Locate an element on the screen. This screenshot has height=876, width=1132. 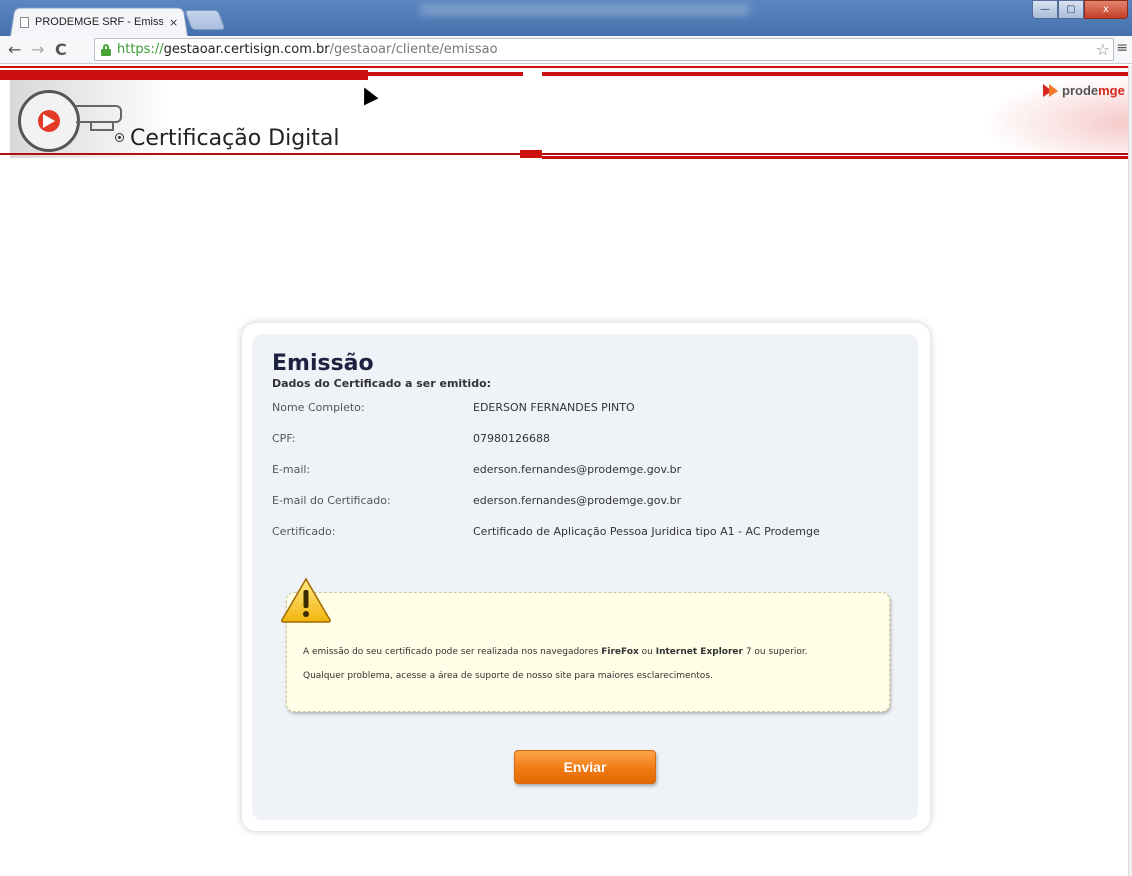
field-label-email-certificado: E-mail do Certificado: is located at coordinates (331, 500).